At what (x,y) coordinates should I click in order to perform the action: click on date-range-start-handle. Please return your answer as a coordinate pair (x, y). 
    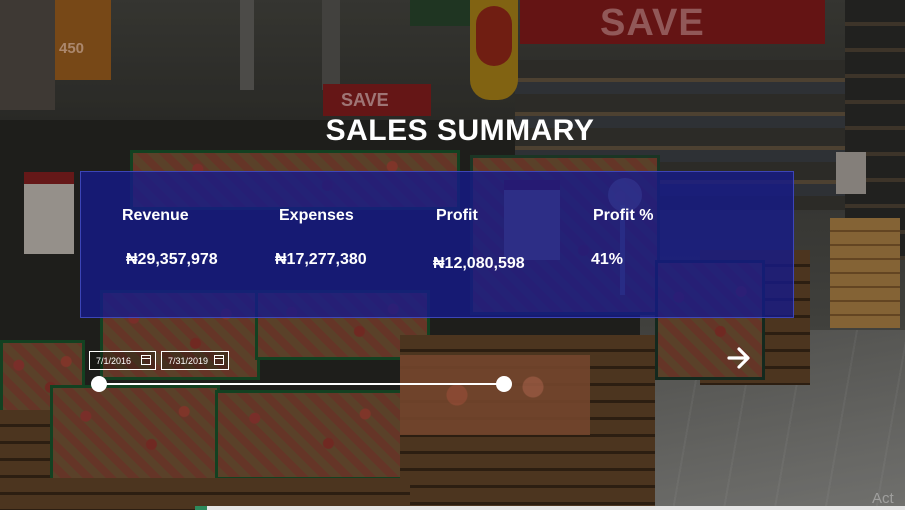
    Looking at the image, I should click on (99, 384).